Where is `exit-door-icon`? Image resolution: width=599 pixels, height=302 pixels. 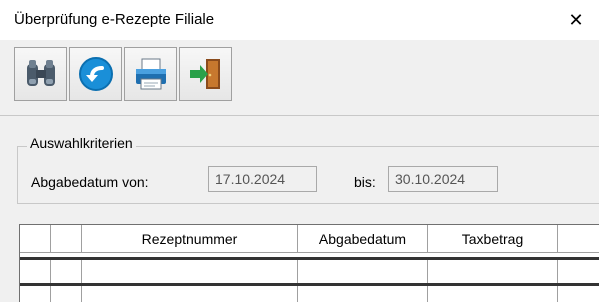 exit-door-icon is located at coordinates (204, 74).